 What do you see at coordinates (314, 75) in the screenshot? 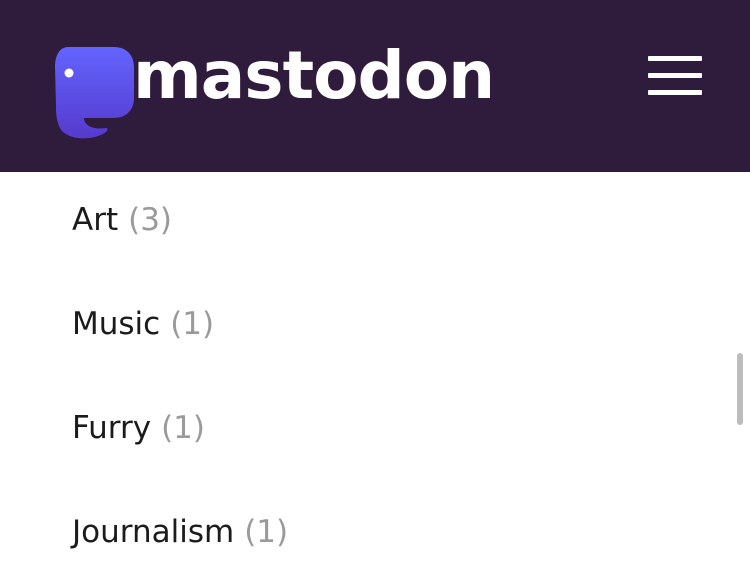
I see `mastodon-wordmark: mastodon` at bounding box center [314, 75].